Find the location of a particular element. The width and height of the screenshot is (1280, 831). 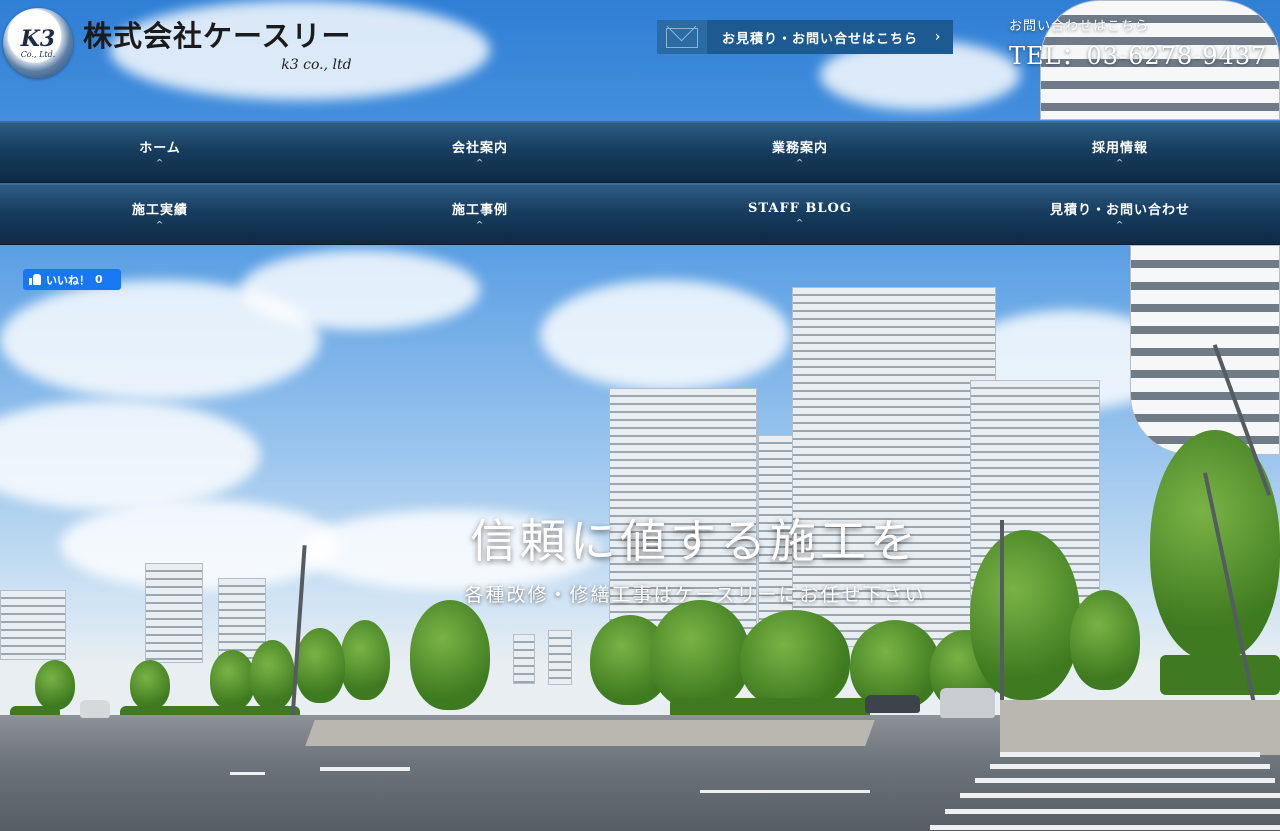

logo-emblem-text: K3 is located at coordinates (38, 38).